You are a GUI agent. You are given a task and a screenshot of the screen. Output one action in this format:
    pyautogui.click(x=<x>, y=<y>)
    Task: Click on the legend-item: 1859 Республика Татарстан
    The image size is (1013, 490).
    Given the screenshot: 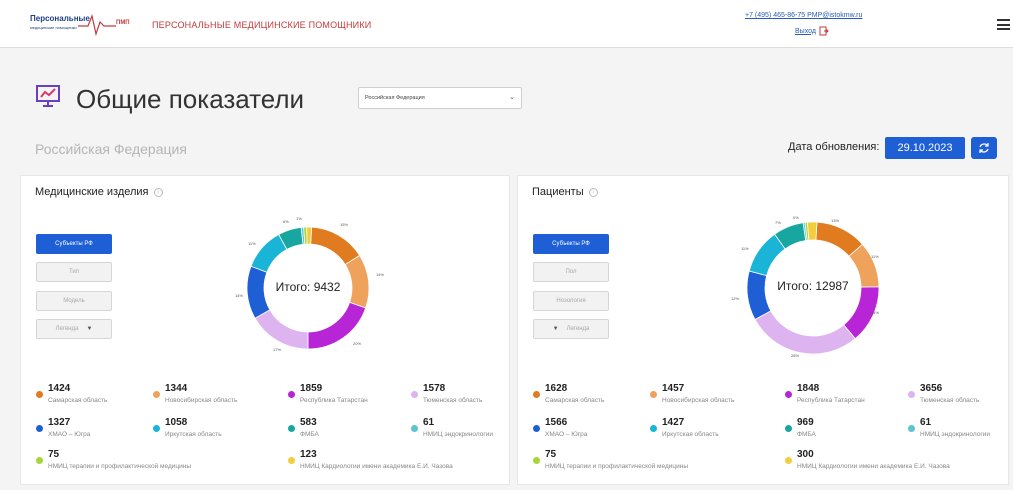 What is the action you would take?
    pyautogui.click(x=345, y=397)
    